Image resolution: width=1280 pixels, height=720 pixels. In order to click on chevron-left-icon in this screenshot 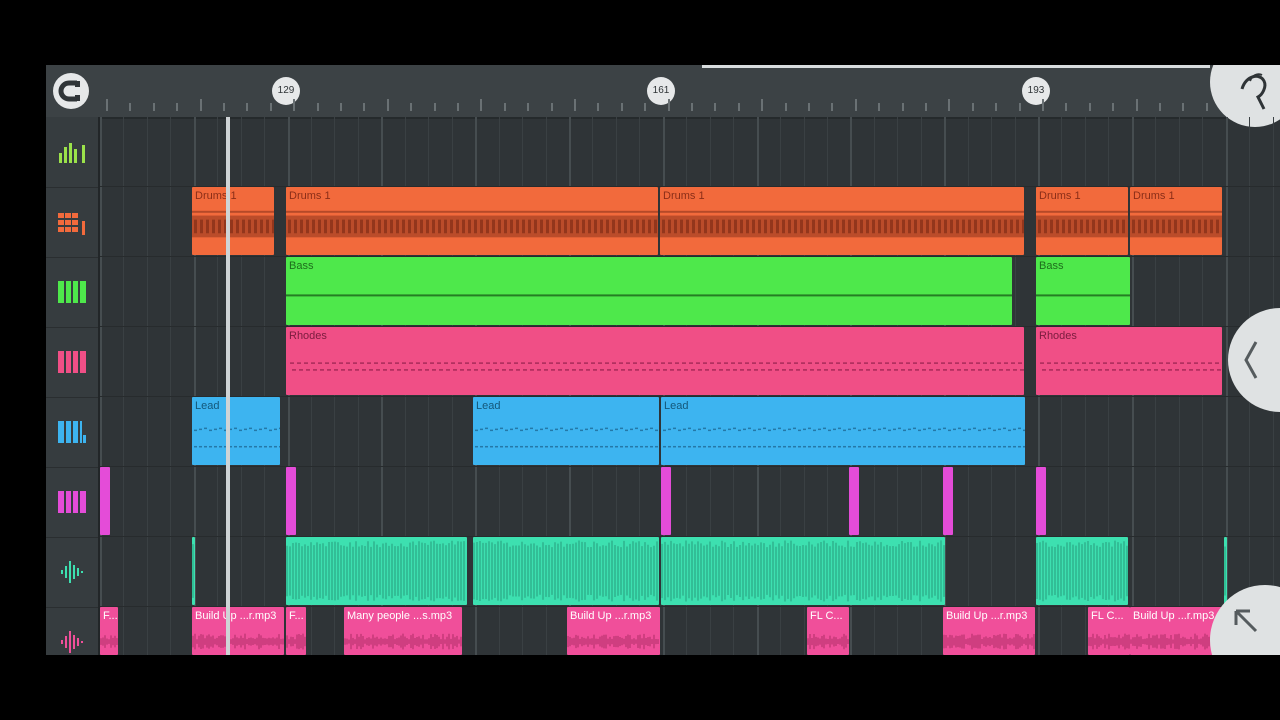, I will do `click(1254, 360)`.